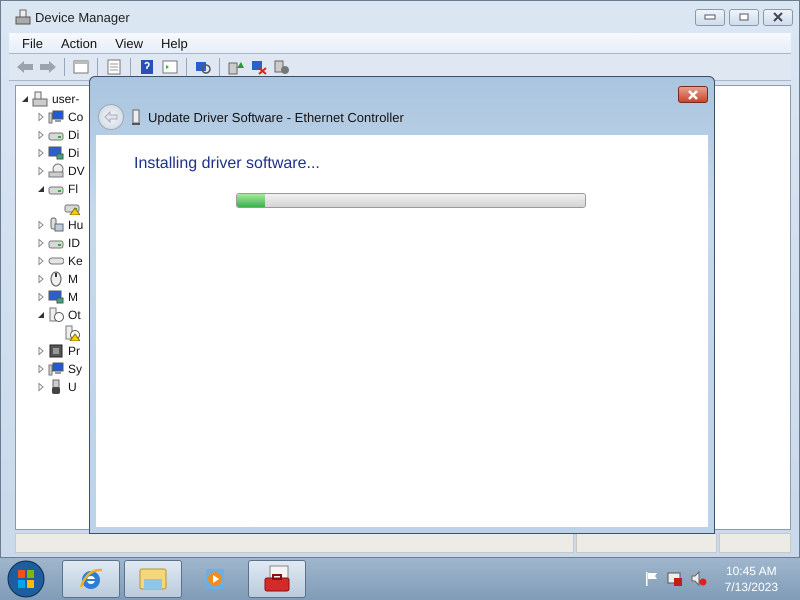 This screenshot has width=800, height=600. I want to click on dialog-title: Update Driver Software - Ethernet Controller, so click(276, 117).